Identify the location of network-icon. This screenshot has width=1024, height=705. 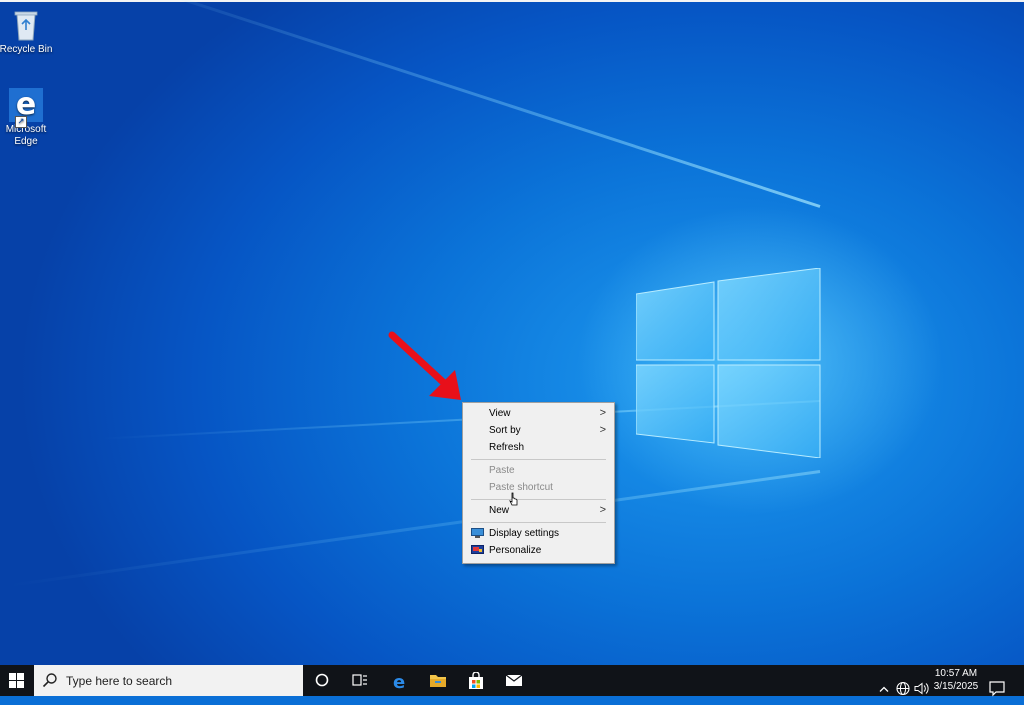
(903, 688).